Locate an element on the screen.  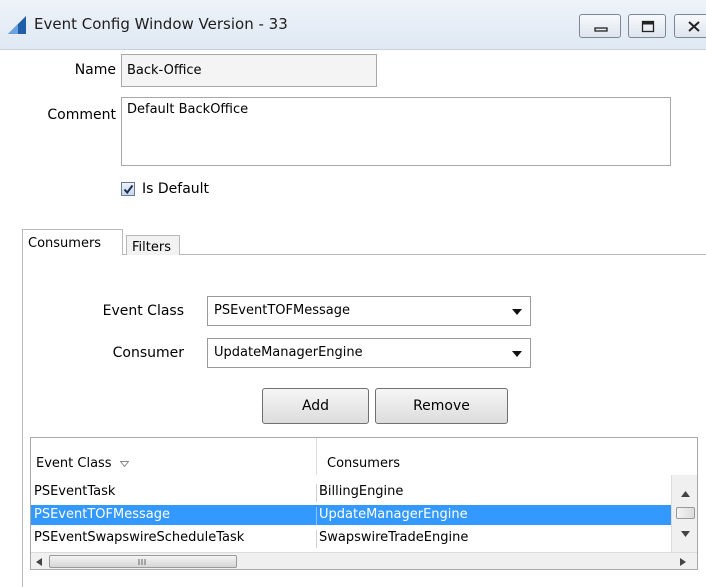
table-row: PSEventTask BillingEngine is located at coordinates (351, 492).